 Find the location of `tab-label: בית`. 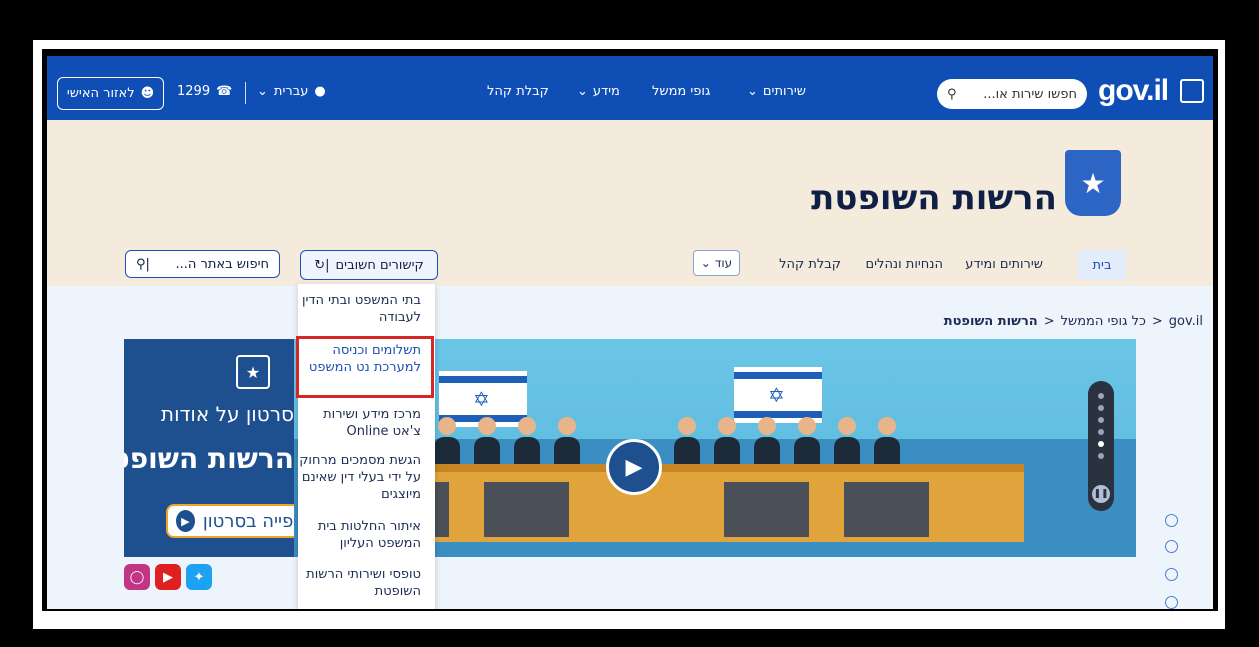

tab-label: בית is located at coordinates (1102, 265).